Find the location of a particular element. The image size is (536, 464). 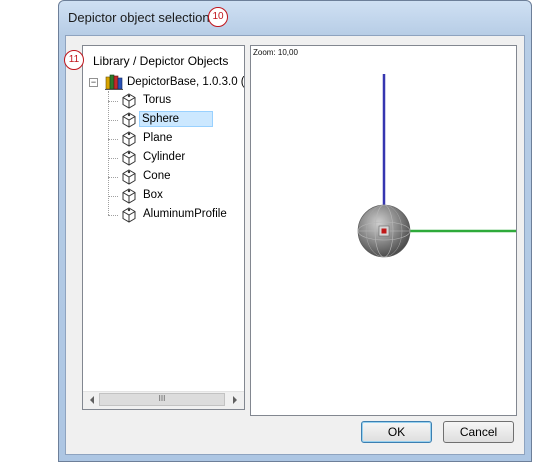

tree-root-depictor-base: − DepictorBase, 1.0.3.0 ( is located at coordinates (167, 83).